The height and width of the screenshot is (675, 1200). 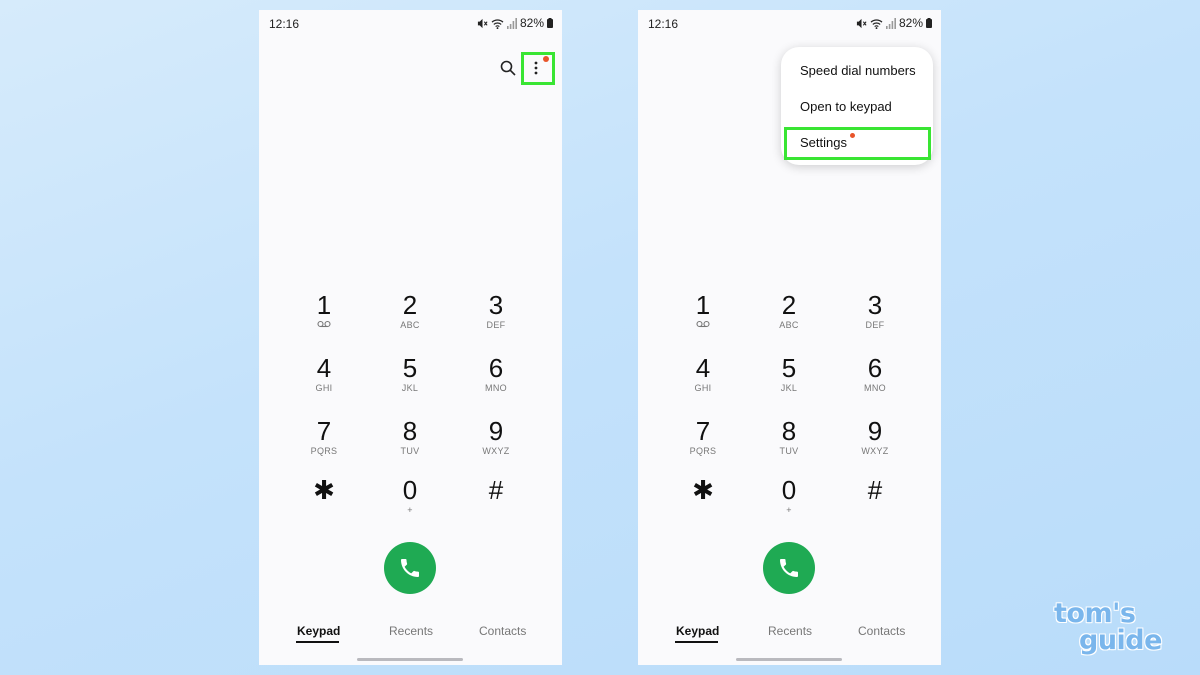 I want to click on toms-guide-logo: tom's guide, so click(x=1108, y=627).